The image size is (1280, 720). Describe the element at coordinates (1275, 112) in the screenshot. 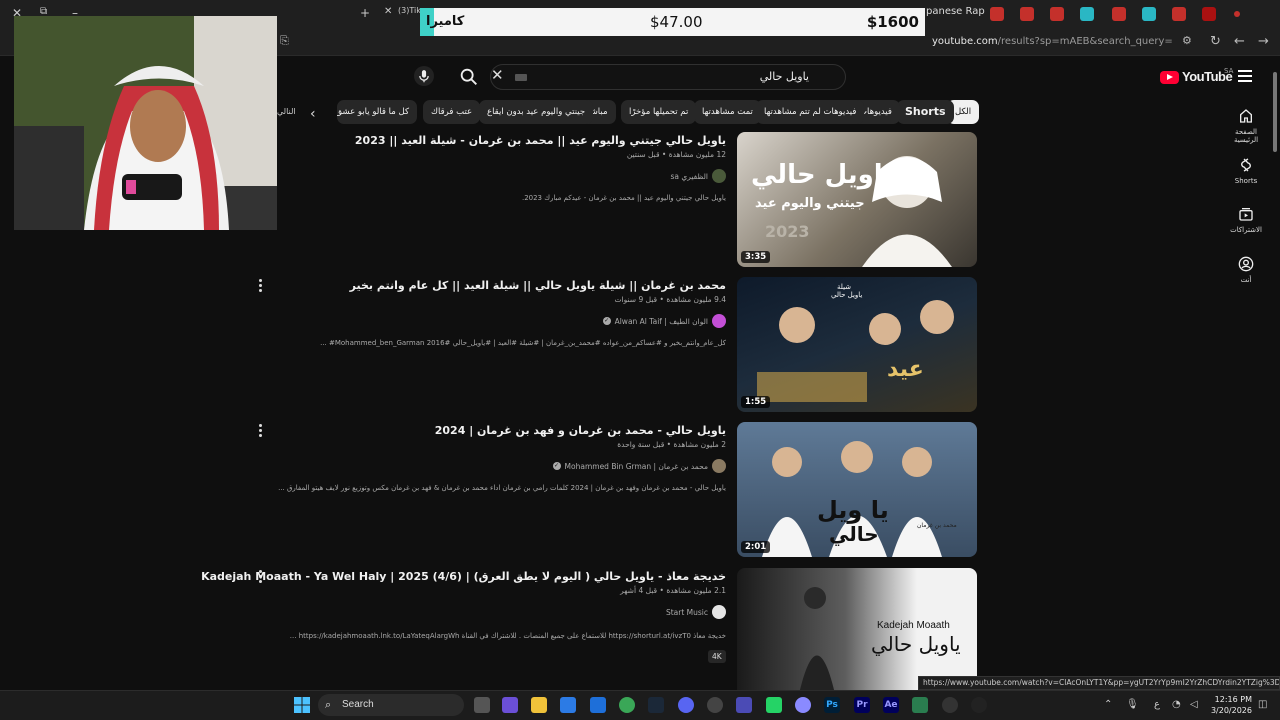

I see `scrollbar-thumb` at that location.